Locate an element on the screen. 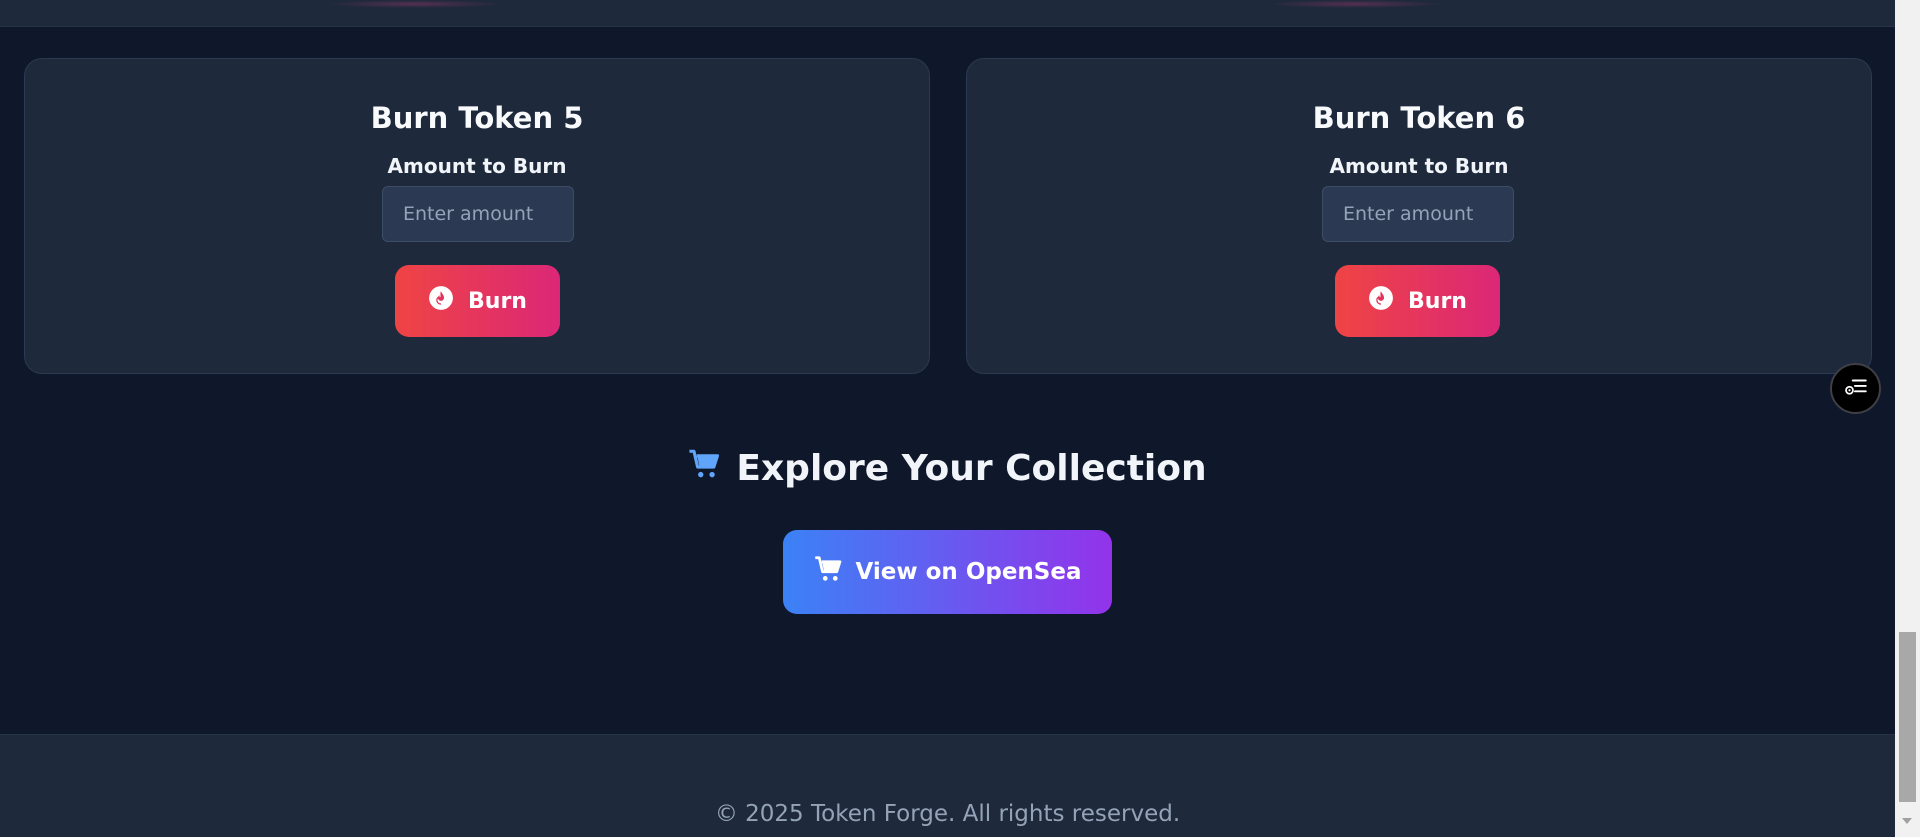  scroll-down-arrow-icon is located at coordinates (1907, 821).